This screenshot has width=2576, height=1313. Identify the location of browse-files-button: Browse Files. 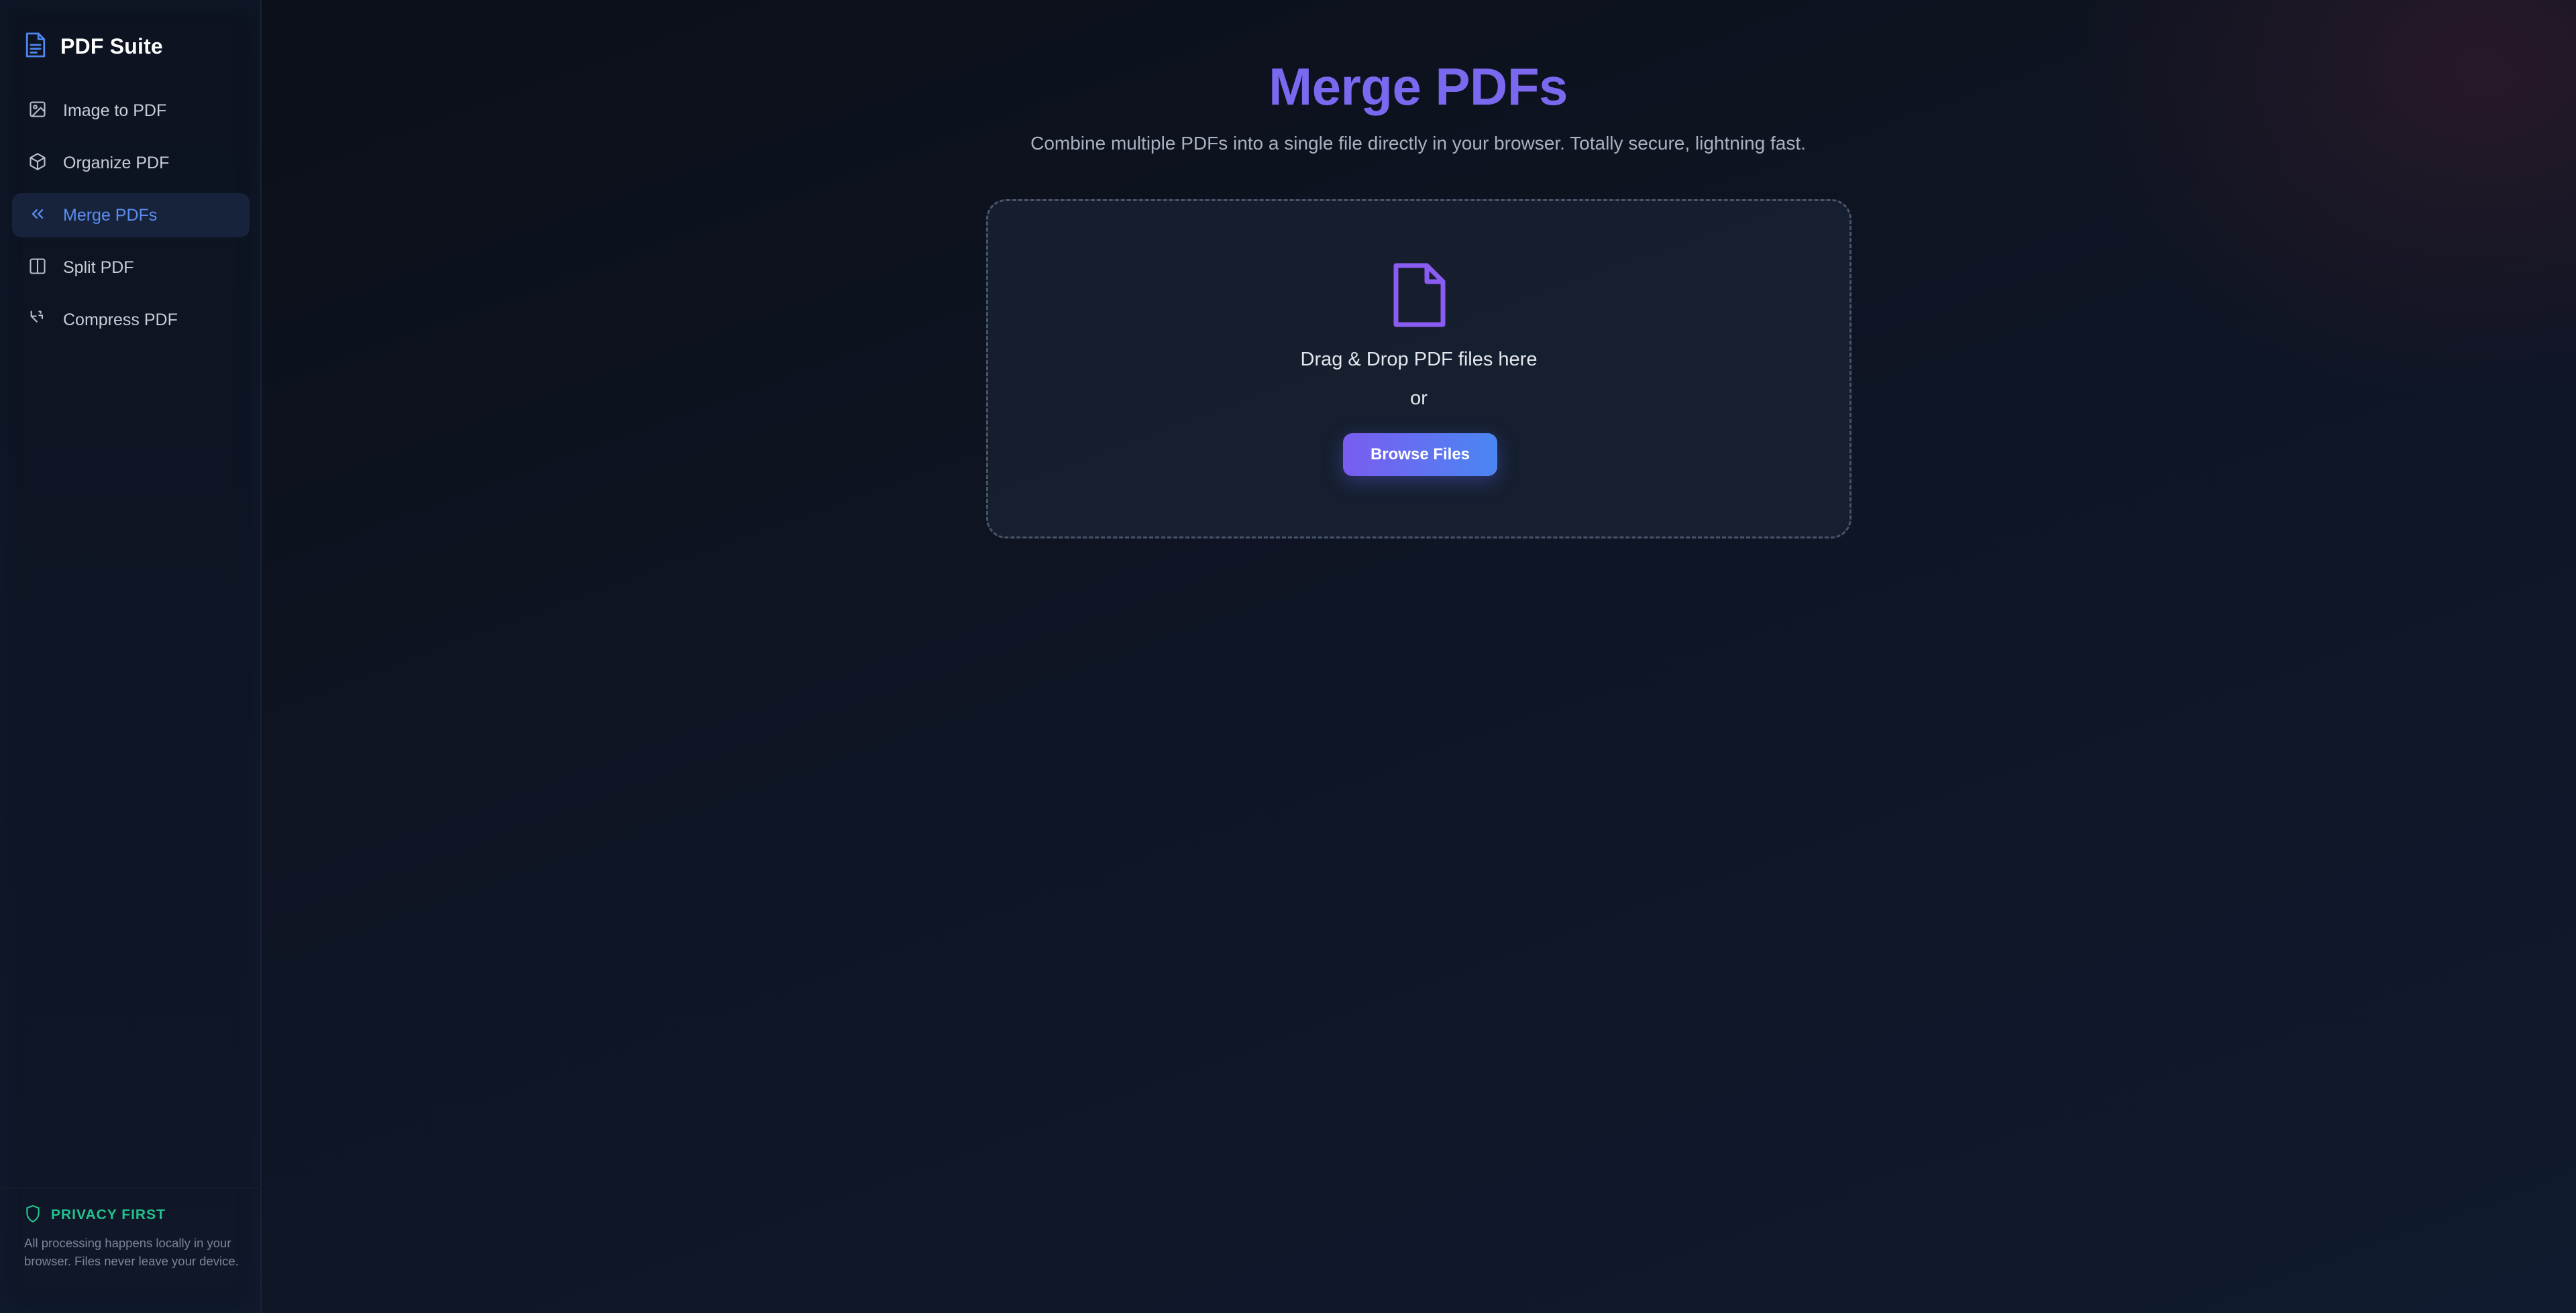
(1420, 454).